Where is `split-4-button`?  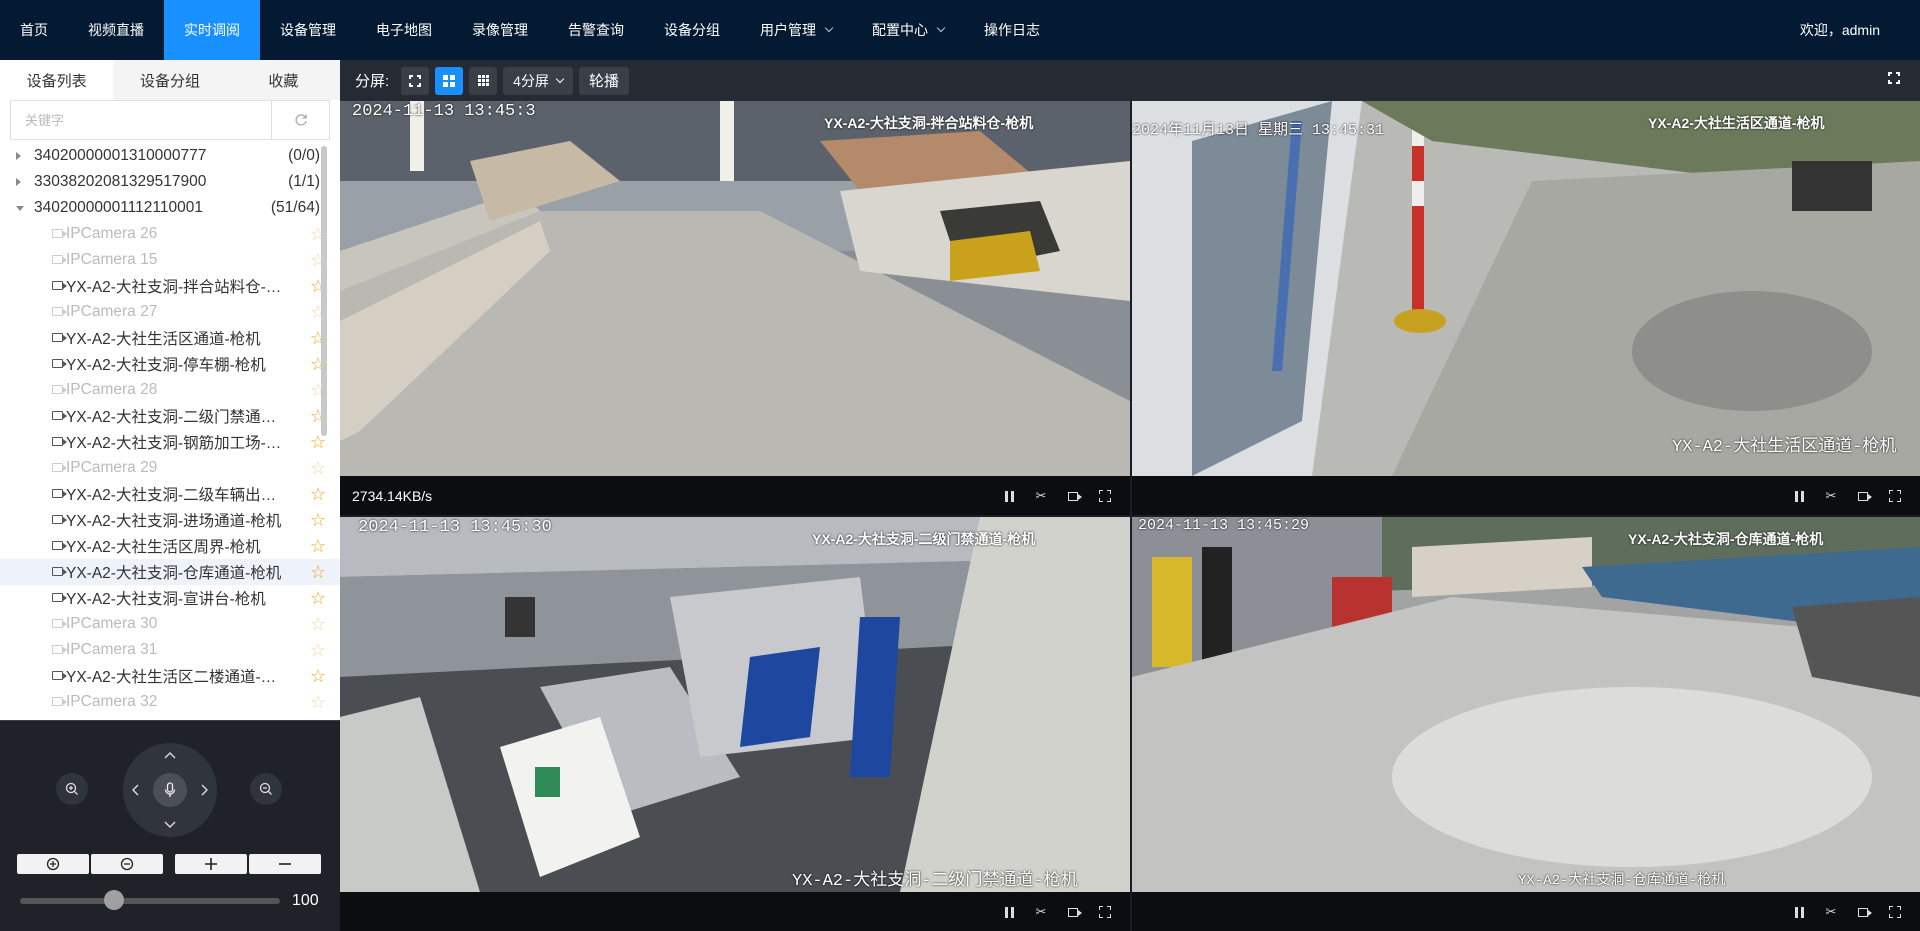 split-4-button is located at coordinates (449, 80).